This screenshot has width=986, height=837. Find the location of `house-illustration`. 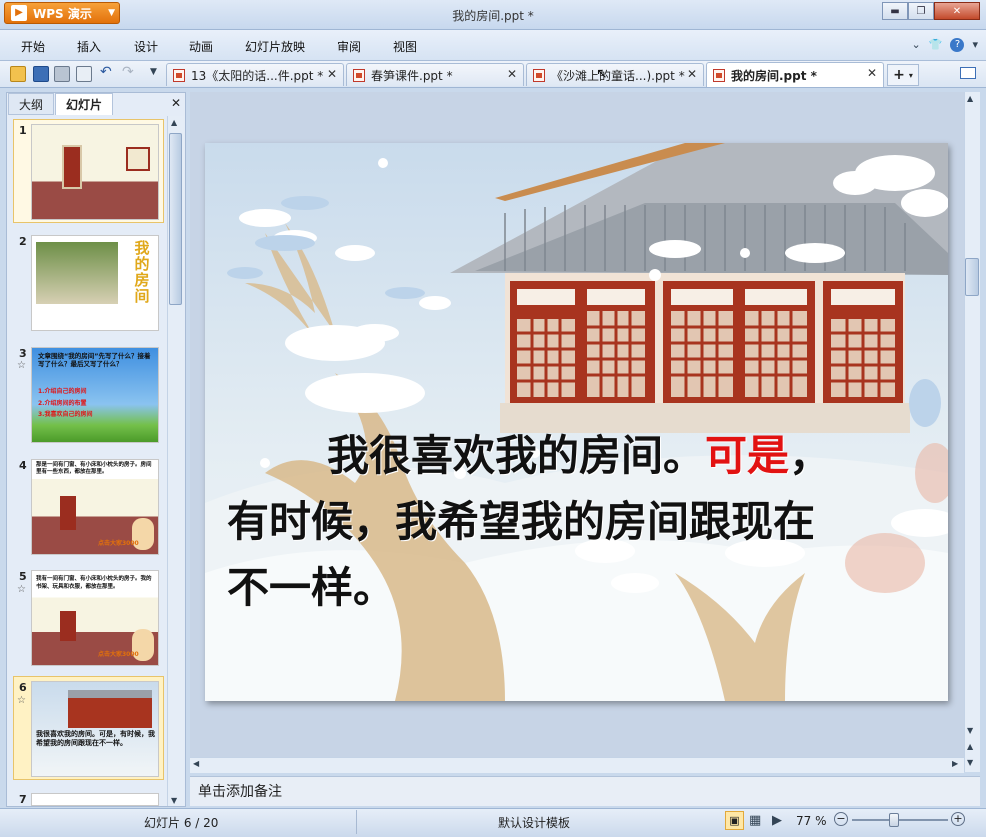

house-illustration is located at coordinates (110, 709).